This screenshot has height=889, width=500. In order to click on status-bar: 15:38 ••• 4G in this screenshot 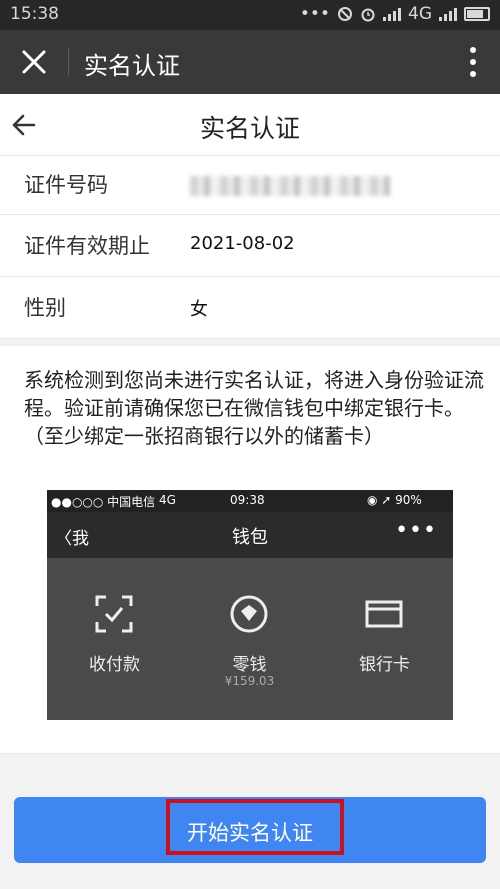, I will do `click(250, 15)`.